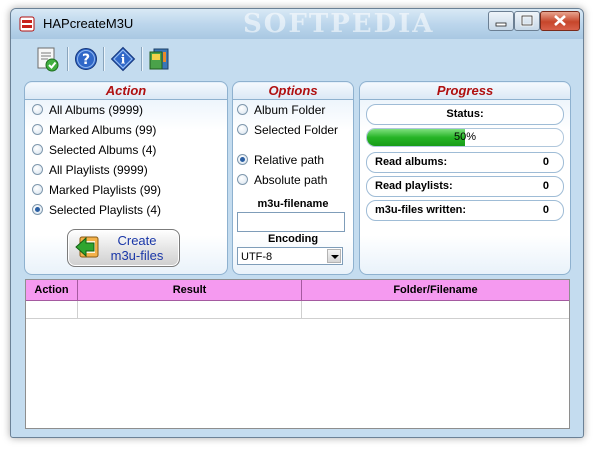 Image resolution: width=601 pixels, height=452 pixels. I want to click on info-icon: i, so click(123, 59).